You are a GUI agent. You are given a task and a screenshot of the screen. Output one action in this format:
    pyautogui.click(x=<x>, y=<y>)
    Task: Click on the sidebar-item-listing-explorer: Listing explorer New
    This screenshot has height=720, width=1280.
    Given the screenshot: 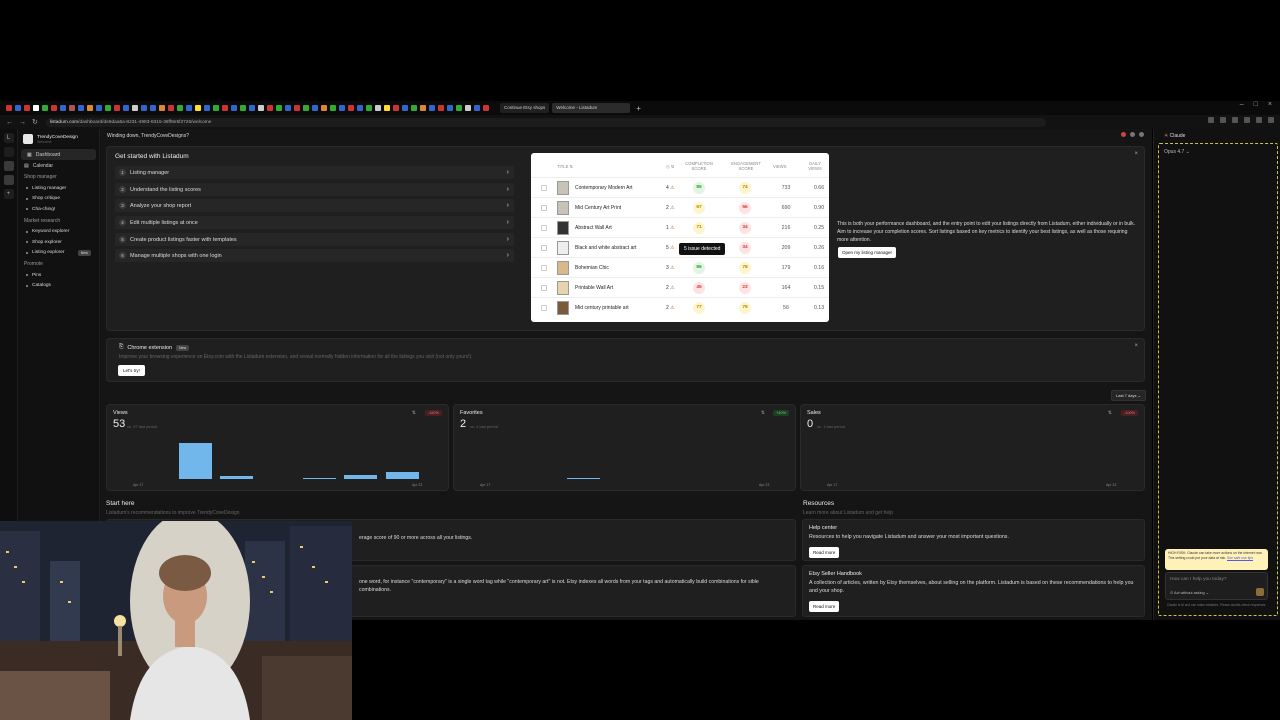 What is the action you would take?
    pyautogui.click(x=58, y=253)
    